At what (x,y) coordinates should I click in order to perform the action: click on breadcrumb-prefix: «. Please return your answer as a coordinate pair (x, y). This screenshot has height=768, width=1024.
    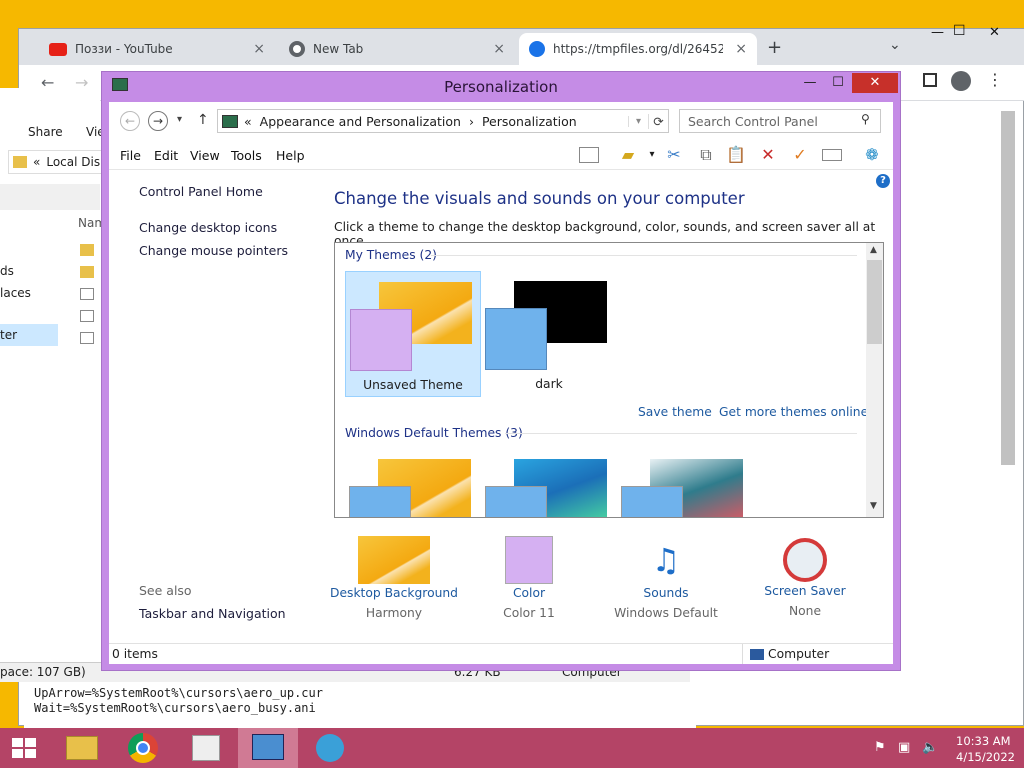
    Looking at the image, I should click on (248, 121).